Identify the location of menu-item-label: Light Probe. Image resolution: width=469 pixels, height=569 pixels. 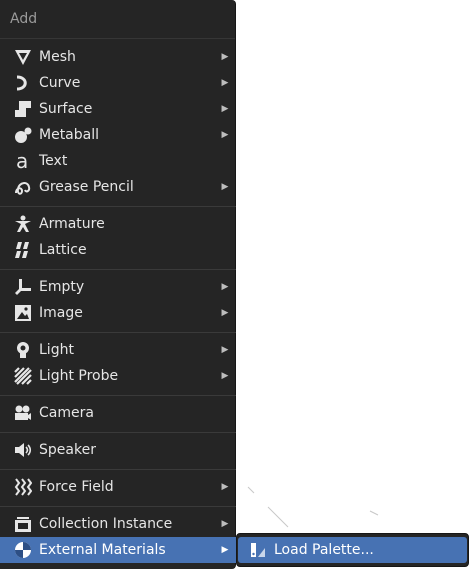
(79, 376).